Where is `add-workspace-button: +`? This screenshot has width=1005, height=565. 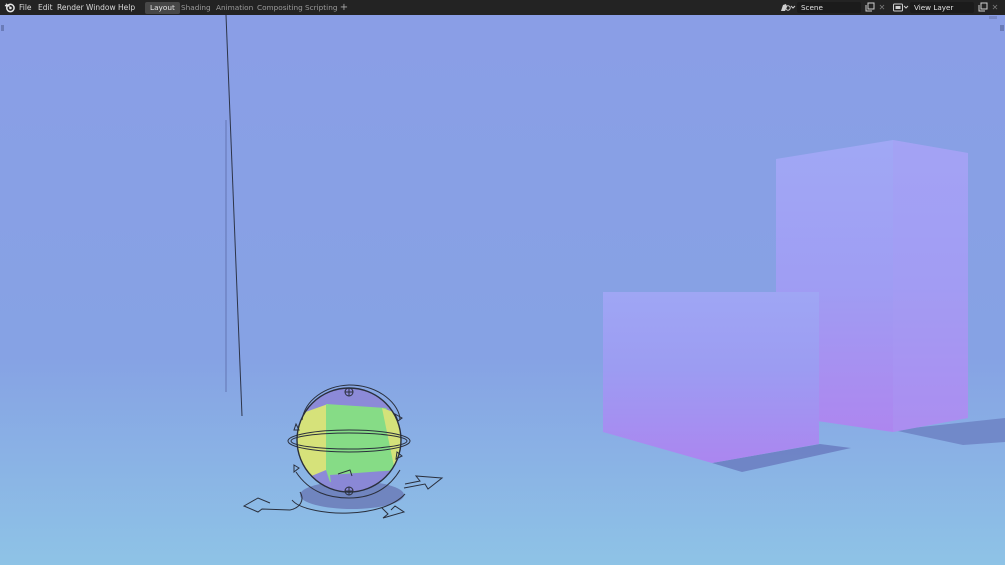 add-workspace-button: + is located at coordinates (344, 7).